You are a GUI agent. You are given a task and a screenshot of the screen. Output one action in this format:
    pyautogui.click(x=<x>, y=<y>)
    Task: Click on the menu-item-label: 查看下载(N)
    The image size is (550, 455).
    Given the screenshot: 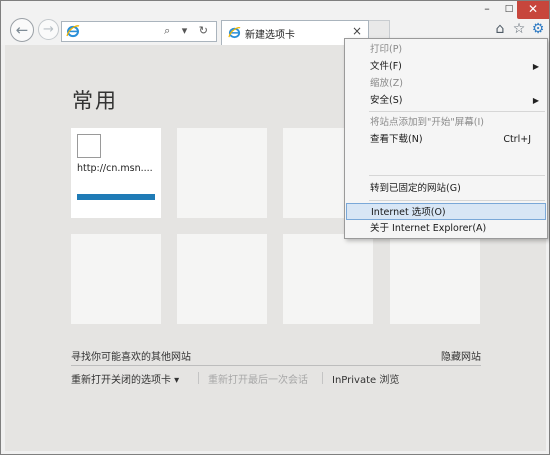 What is the action you would take?
    pyautogui.click(x=396, y=139)
    